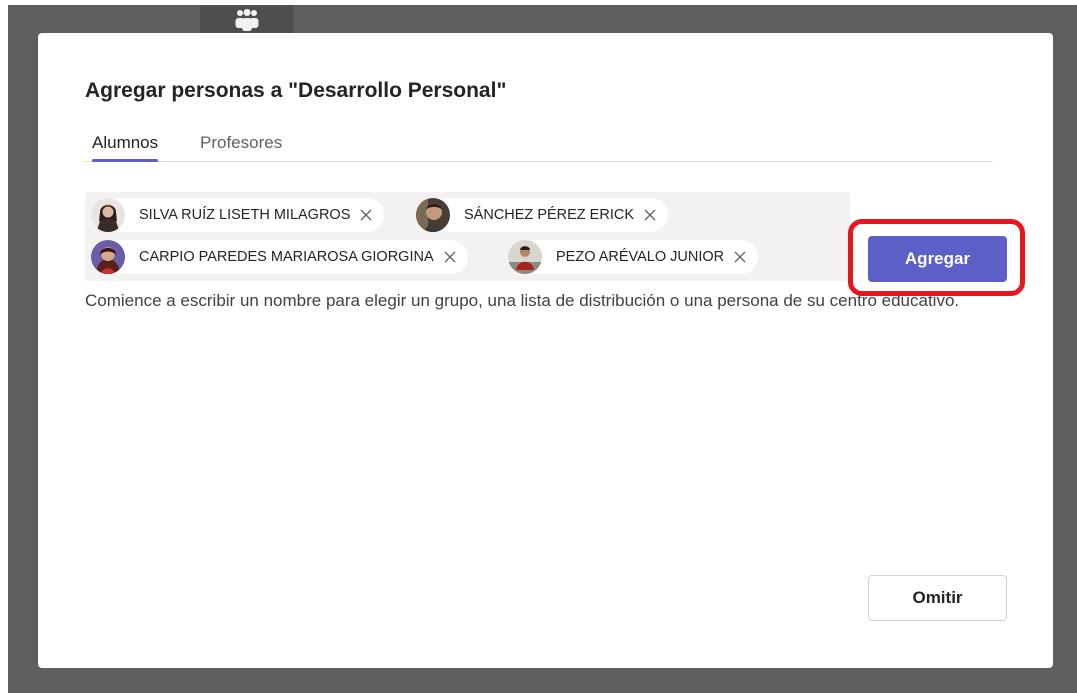  Describe the element at coordinates (125, 146) in the screenshot. I see `tab-alumnos: Alumnos` at that location.